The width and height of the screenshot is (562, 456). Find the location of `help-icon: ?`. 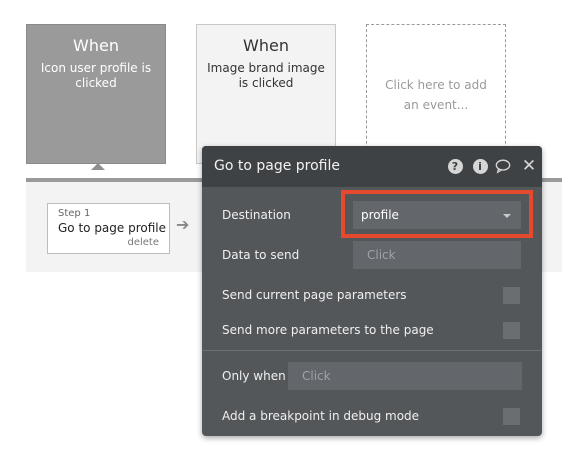

help-icon: ? is located at coordinates (455, 166).